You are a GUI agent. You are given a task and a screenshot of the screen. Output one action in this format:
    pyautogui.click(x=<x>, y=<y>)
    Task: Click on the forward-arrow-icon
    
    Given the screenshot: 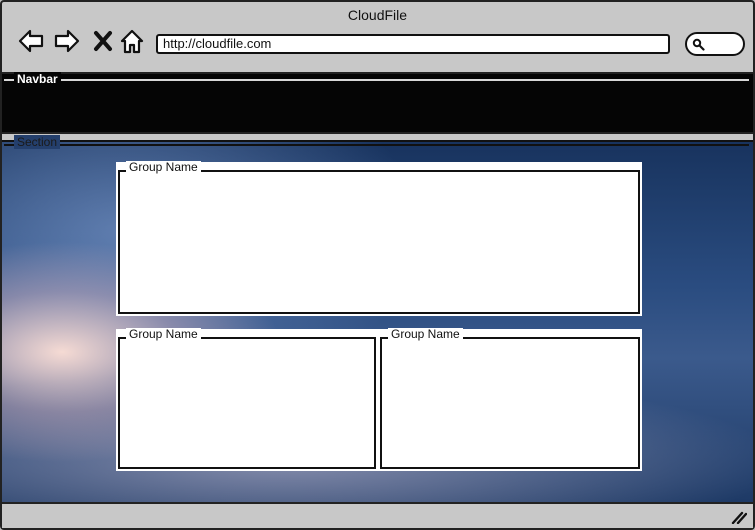 What is the action you would take?
    pyautogui.click(x=67, y=41)
    